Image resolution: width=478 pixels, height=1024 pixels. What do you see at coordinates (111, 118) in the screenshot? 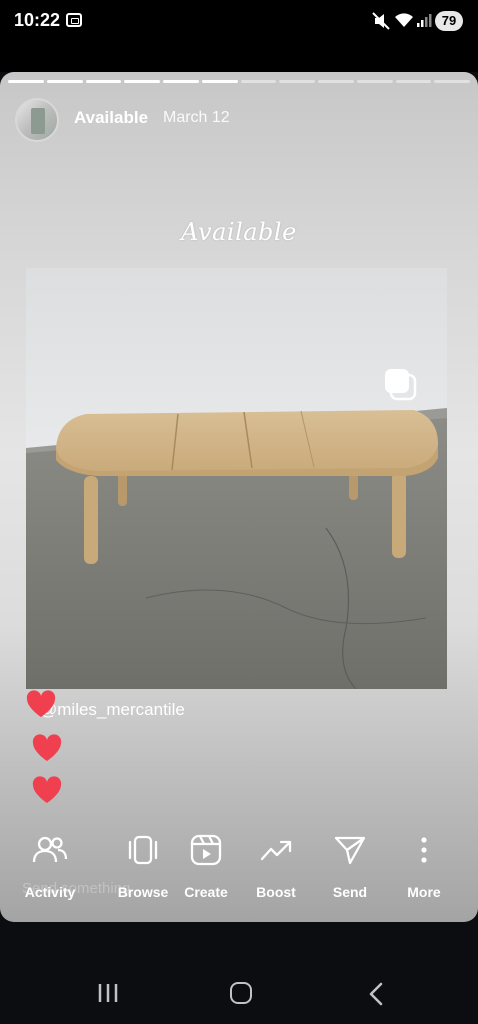
I see `story-username: Available` at bounding box center [111, 118].